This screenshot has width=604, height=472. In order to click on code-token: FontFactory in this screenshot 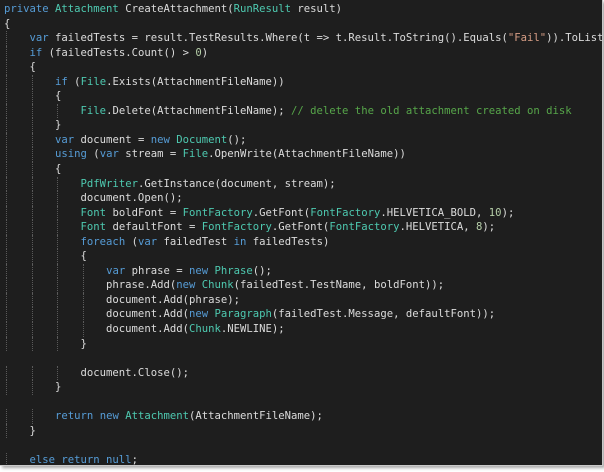, I will do `click(364, 227)`.